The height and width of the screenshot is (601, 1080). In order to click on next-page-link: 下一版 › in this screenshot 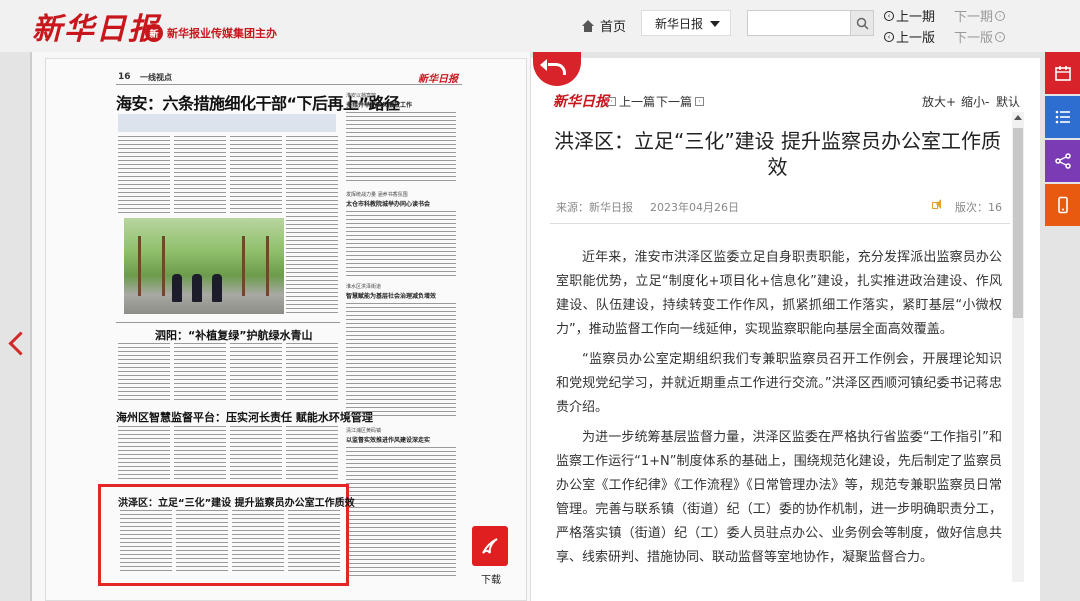, I will do `click(980, 36)`.